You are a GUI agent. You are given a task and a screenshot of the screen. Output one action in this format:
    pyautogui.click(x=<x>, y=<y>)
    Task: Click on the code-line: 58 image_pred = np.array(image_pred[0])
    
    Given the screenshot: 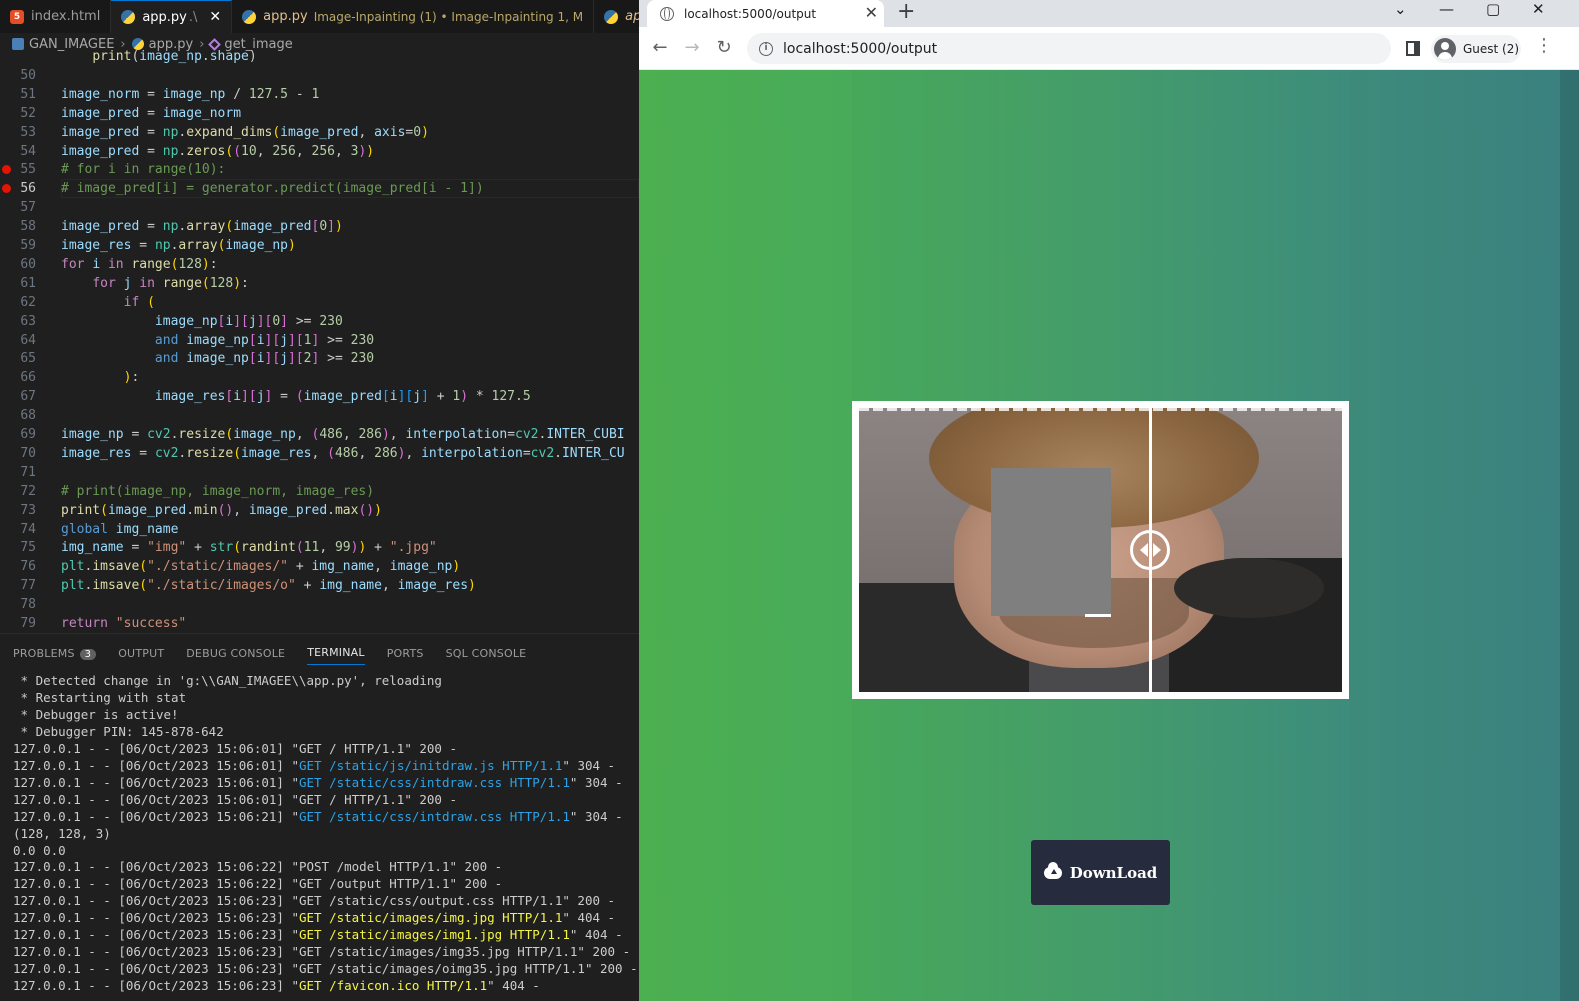 What is the action you would take?
    pyautogui.click(x=319, y=226)
    